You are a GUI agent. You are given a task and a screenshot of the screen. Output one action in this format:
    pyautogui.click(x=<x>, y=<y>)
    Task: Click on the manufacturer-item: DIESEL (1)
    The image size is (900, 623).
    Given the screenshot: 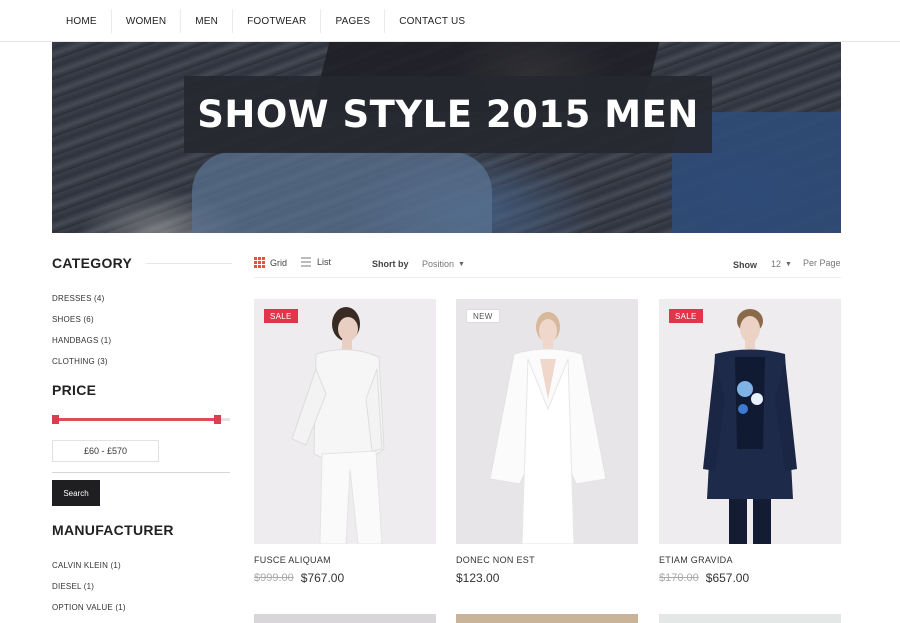 What is the action you would take?
    pyautogui.click(x=89, y=592)
    